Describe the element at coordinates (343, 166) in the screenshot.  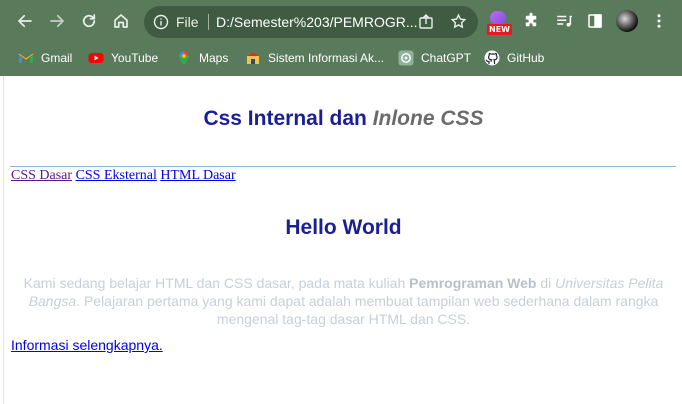
I see `horizontal-rule` at that location.